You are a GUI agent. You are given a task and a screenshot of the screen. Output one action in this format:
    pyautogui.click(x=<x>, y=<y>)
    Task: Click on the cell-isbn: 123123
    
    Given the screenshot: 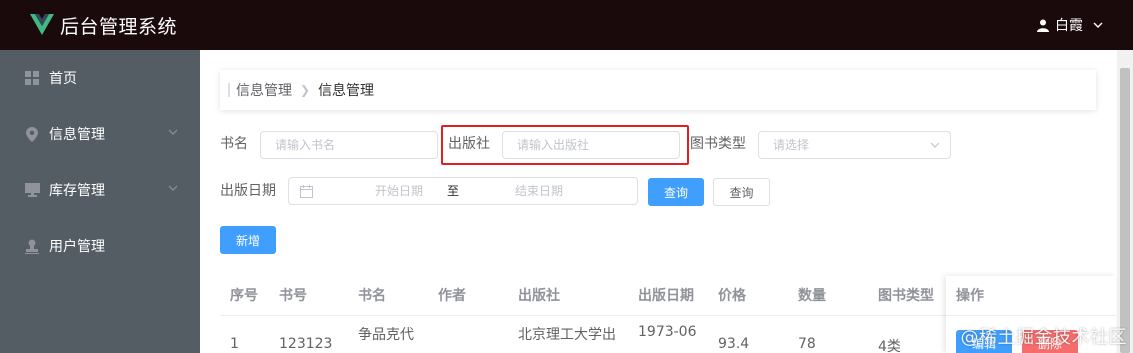 What is the action you would take?
    pyautogui.click(x=306, y=344)
    